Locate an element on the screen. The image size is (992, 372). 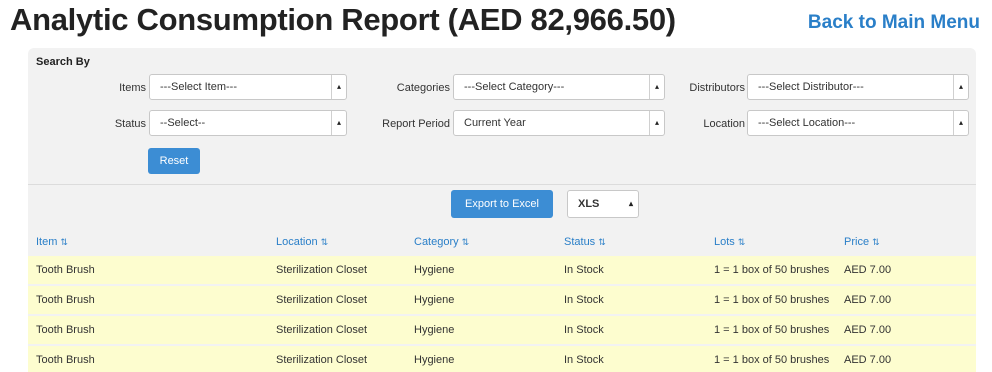
categories-filter-label: Categories is located at coordinates (423, 88).